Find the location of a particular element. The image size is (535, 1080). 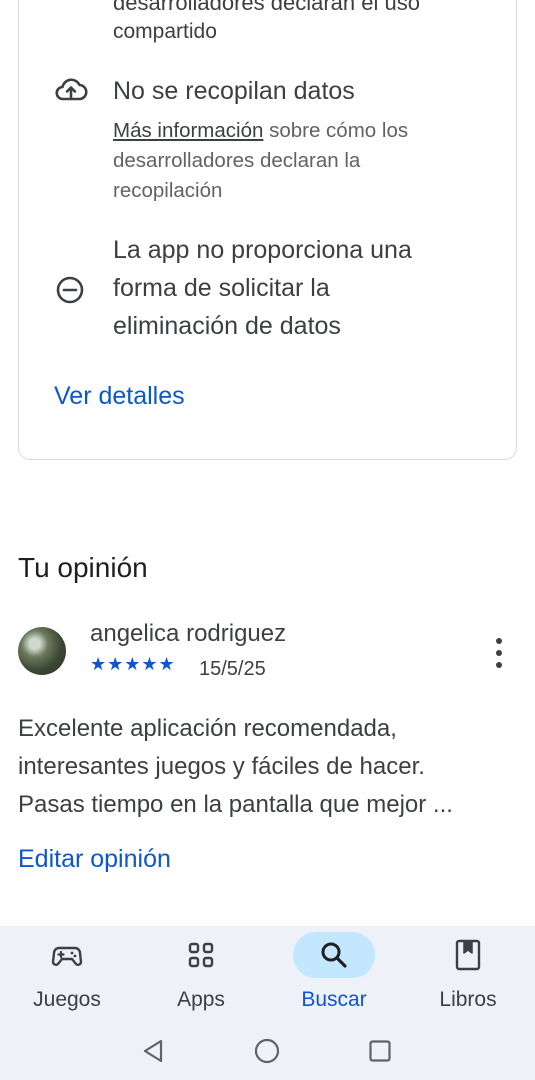

home-icon is located at coordinates (267, 1051).